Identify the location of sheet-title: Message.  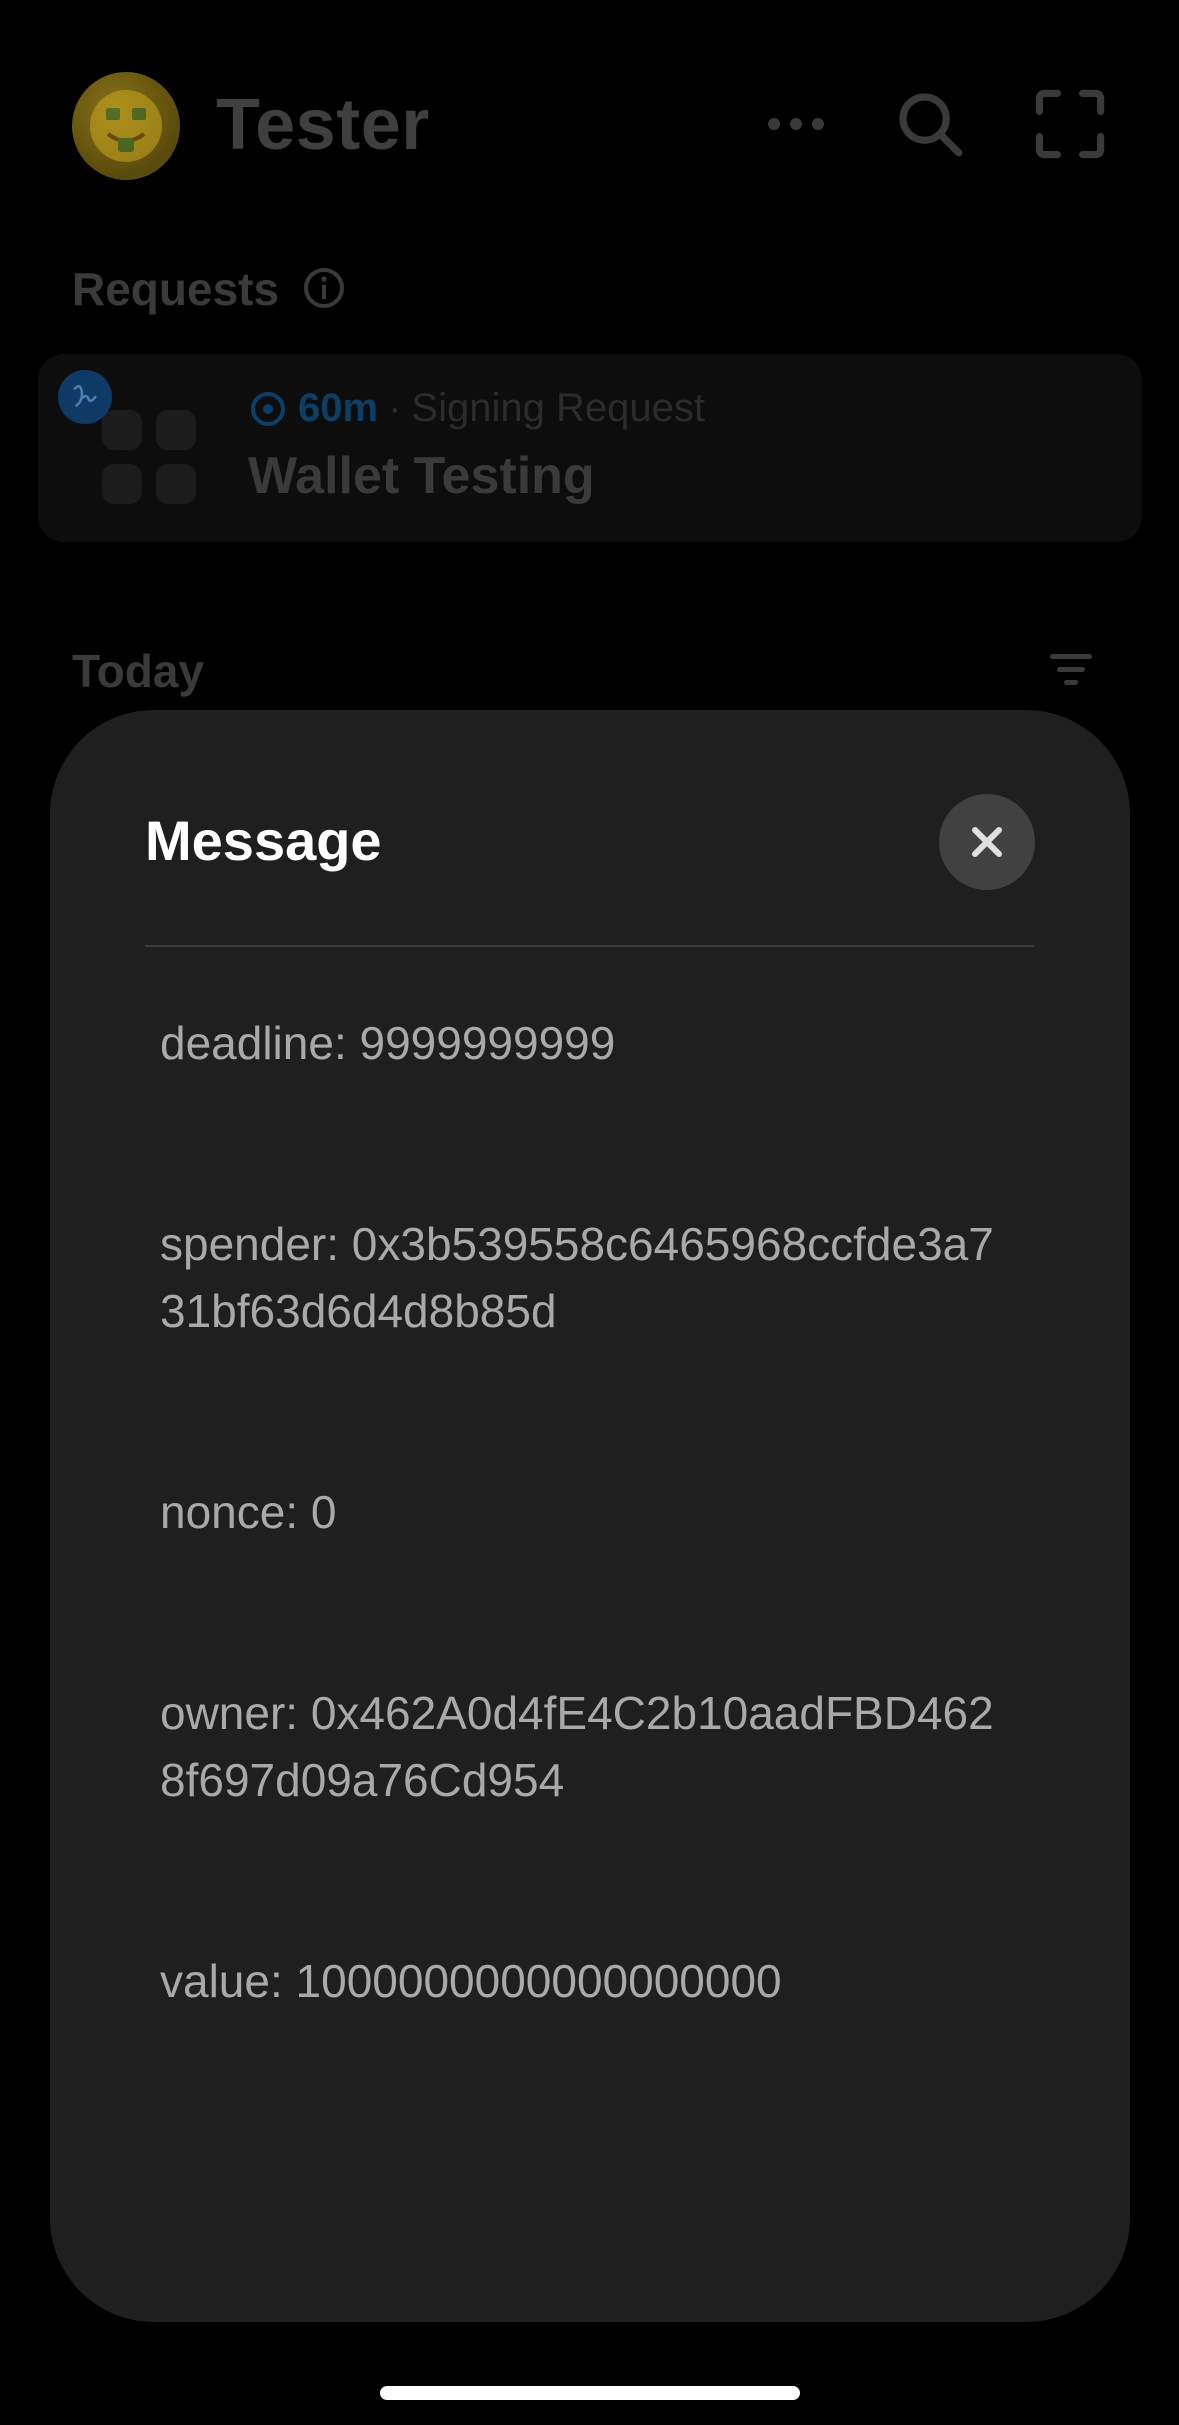
(263, 840).